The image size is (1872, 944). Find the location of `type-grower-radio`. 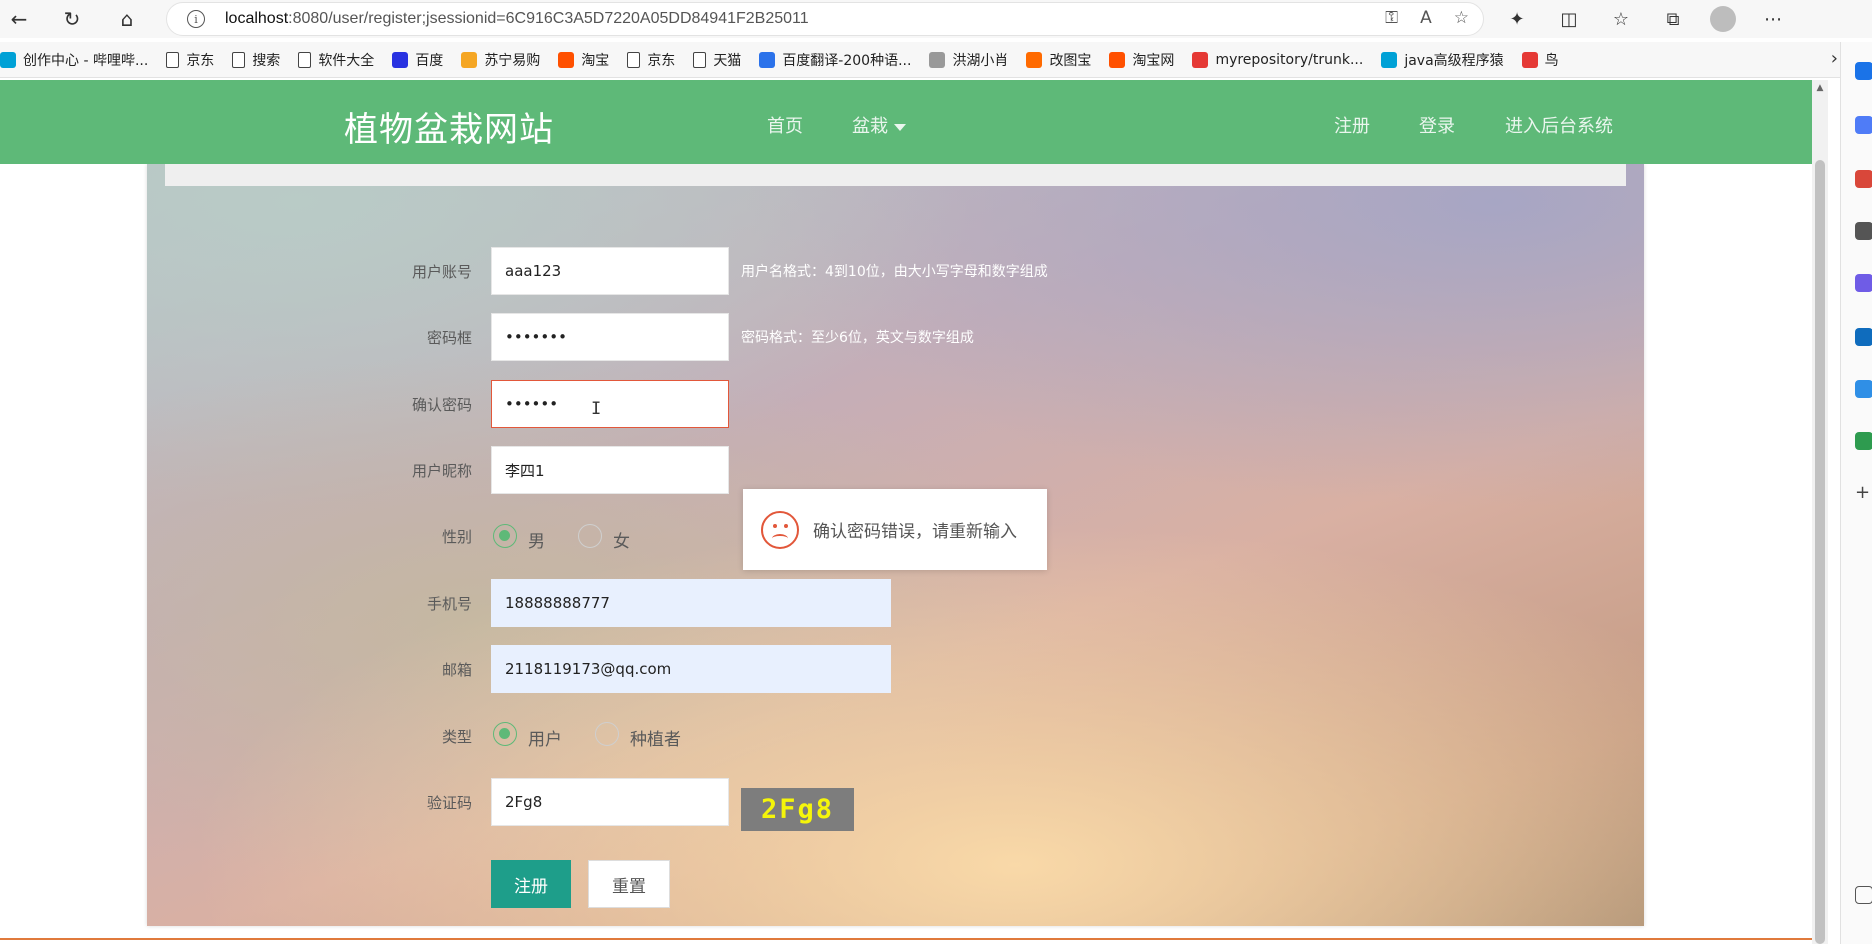

type-grower-radio is located at coordinates (607, 734).